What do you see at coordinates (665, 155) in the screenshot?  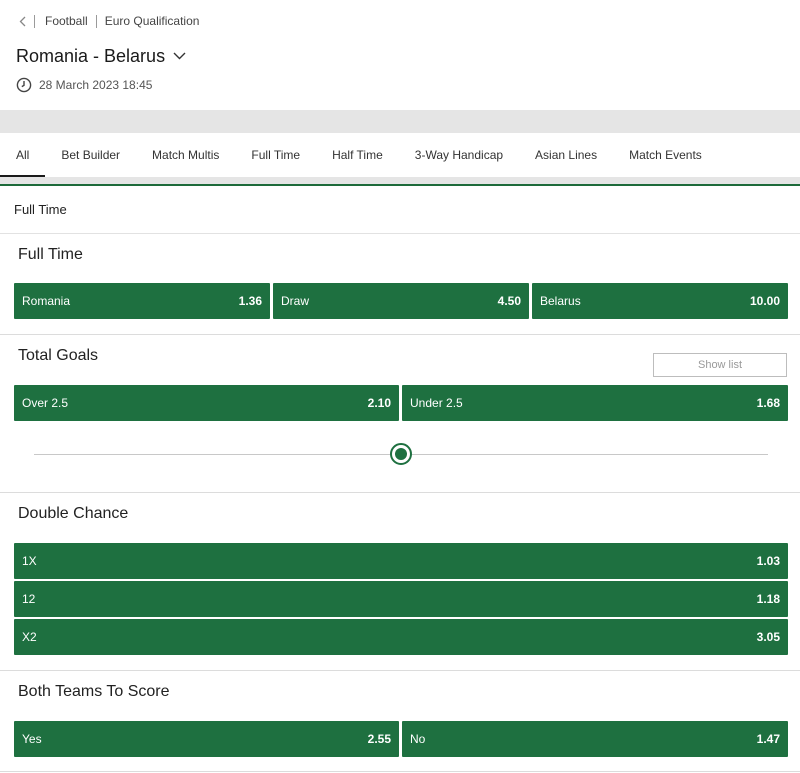 I see `tab-match-events: Match Events` at bounding box center [665, 155].